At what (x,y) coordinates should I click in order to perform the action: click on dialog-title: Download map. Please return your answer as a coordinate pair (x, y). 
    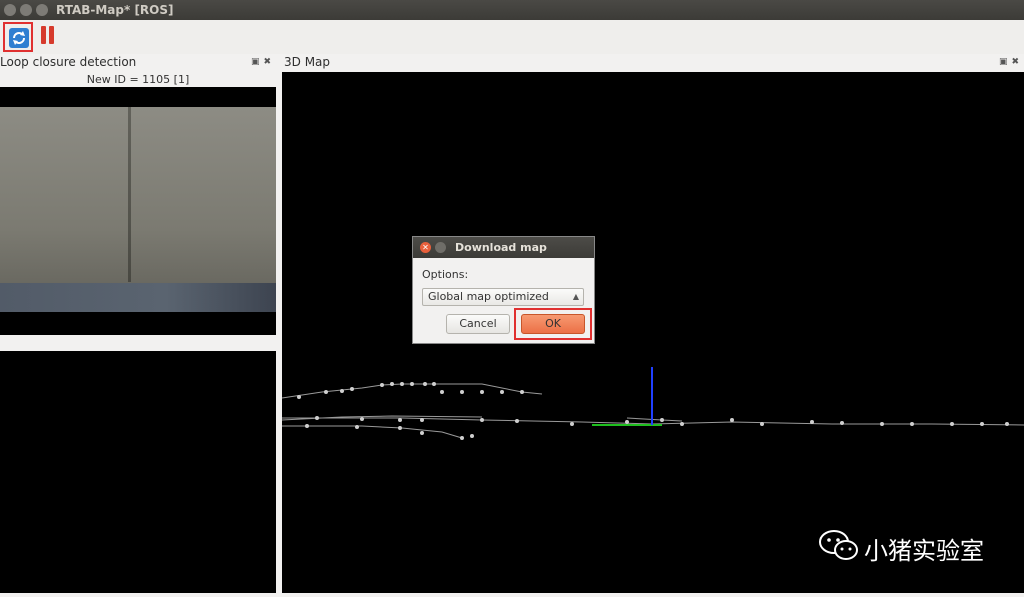
    Looking at the image, I should click on (501, 247).